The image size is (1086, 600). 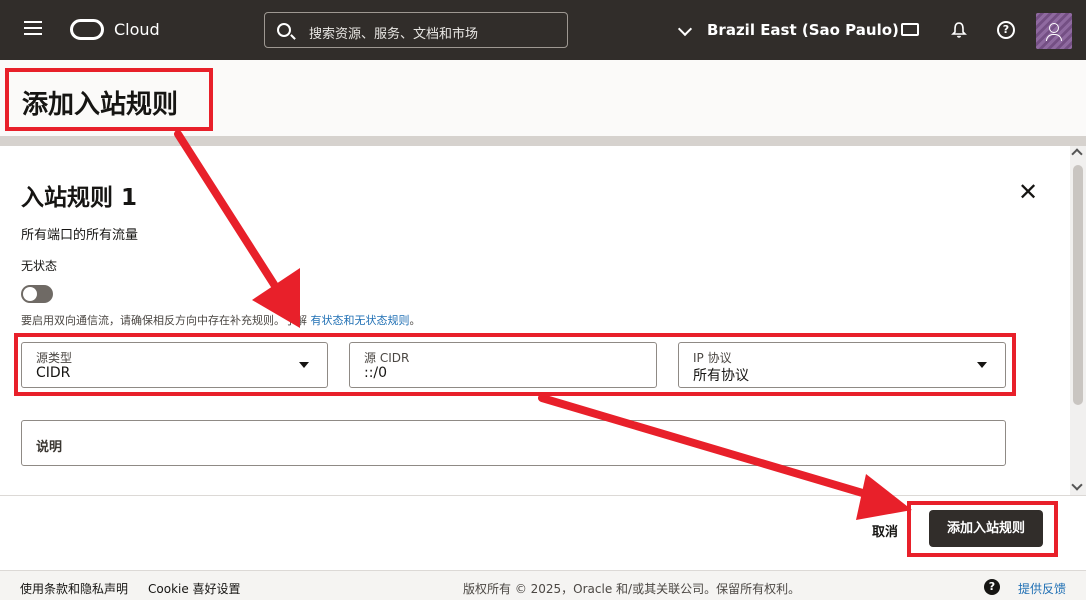 What do you see at coordinates (982, 529) in the screenshot?
I see `annotation-box-add-button` at bounding box center [982, 529].